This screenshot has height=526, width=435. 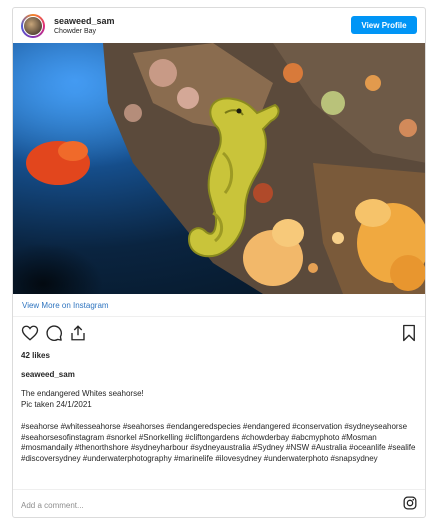 What do you see at coordinates (409, 333) in the screenshot?
I see `bookmark-icon` at bounding box center [409, 333].